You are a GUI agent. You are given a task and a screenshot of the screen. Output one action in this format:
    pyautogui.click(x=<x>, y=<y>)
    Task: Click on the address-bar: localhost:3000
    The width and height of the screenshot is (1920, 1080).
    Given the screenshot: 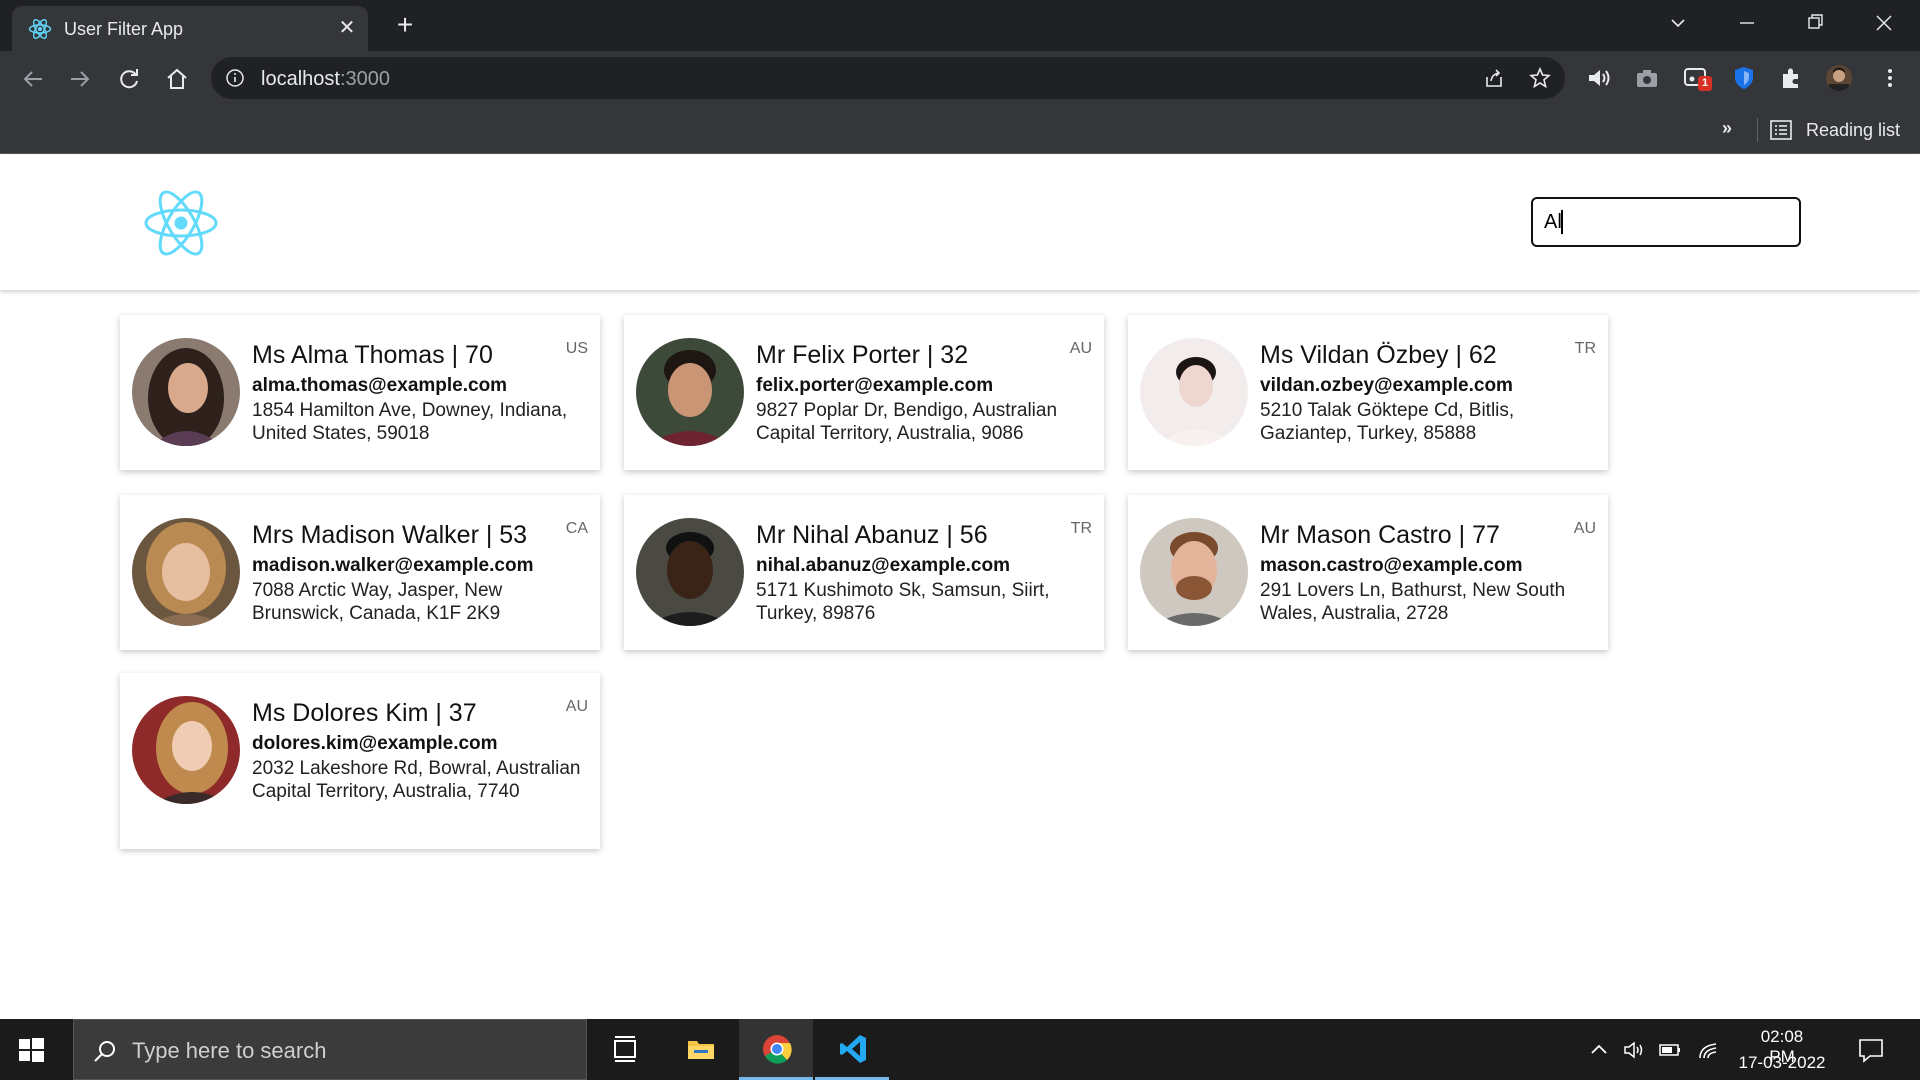 What is the action you would take?
    pyautogui.click(x=888, y=78)
    